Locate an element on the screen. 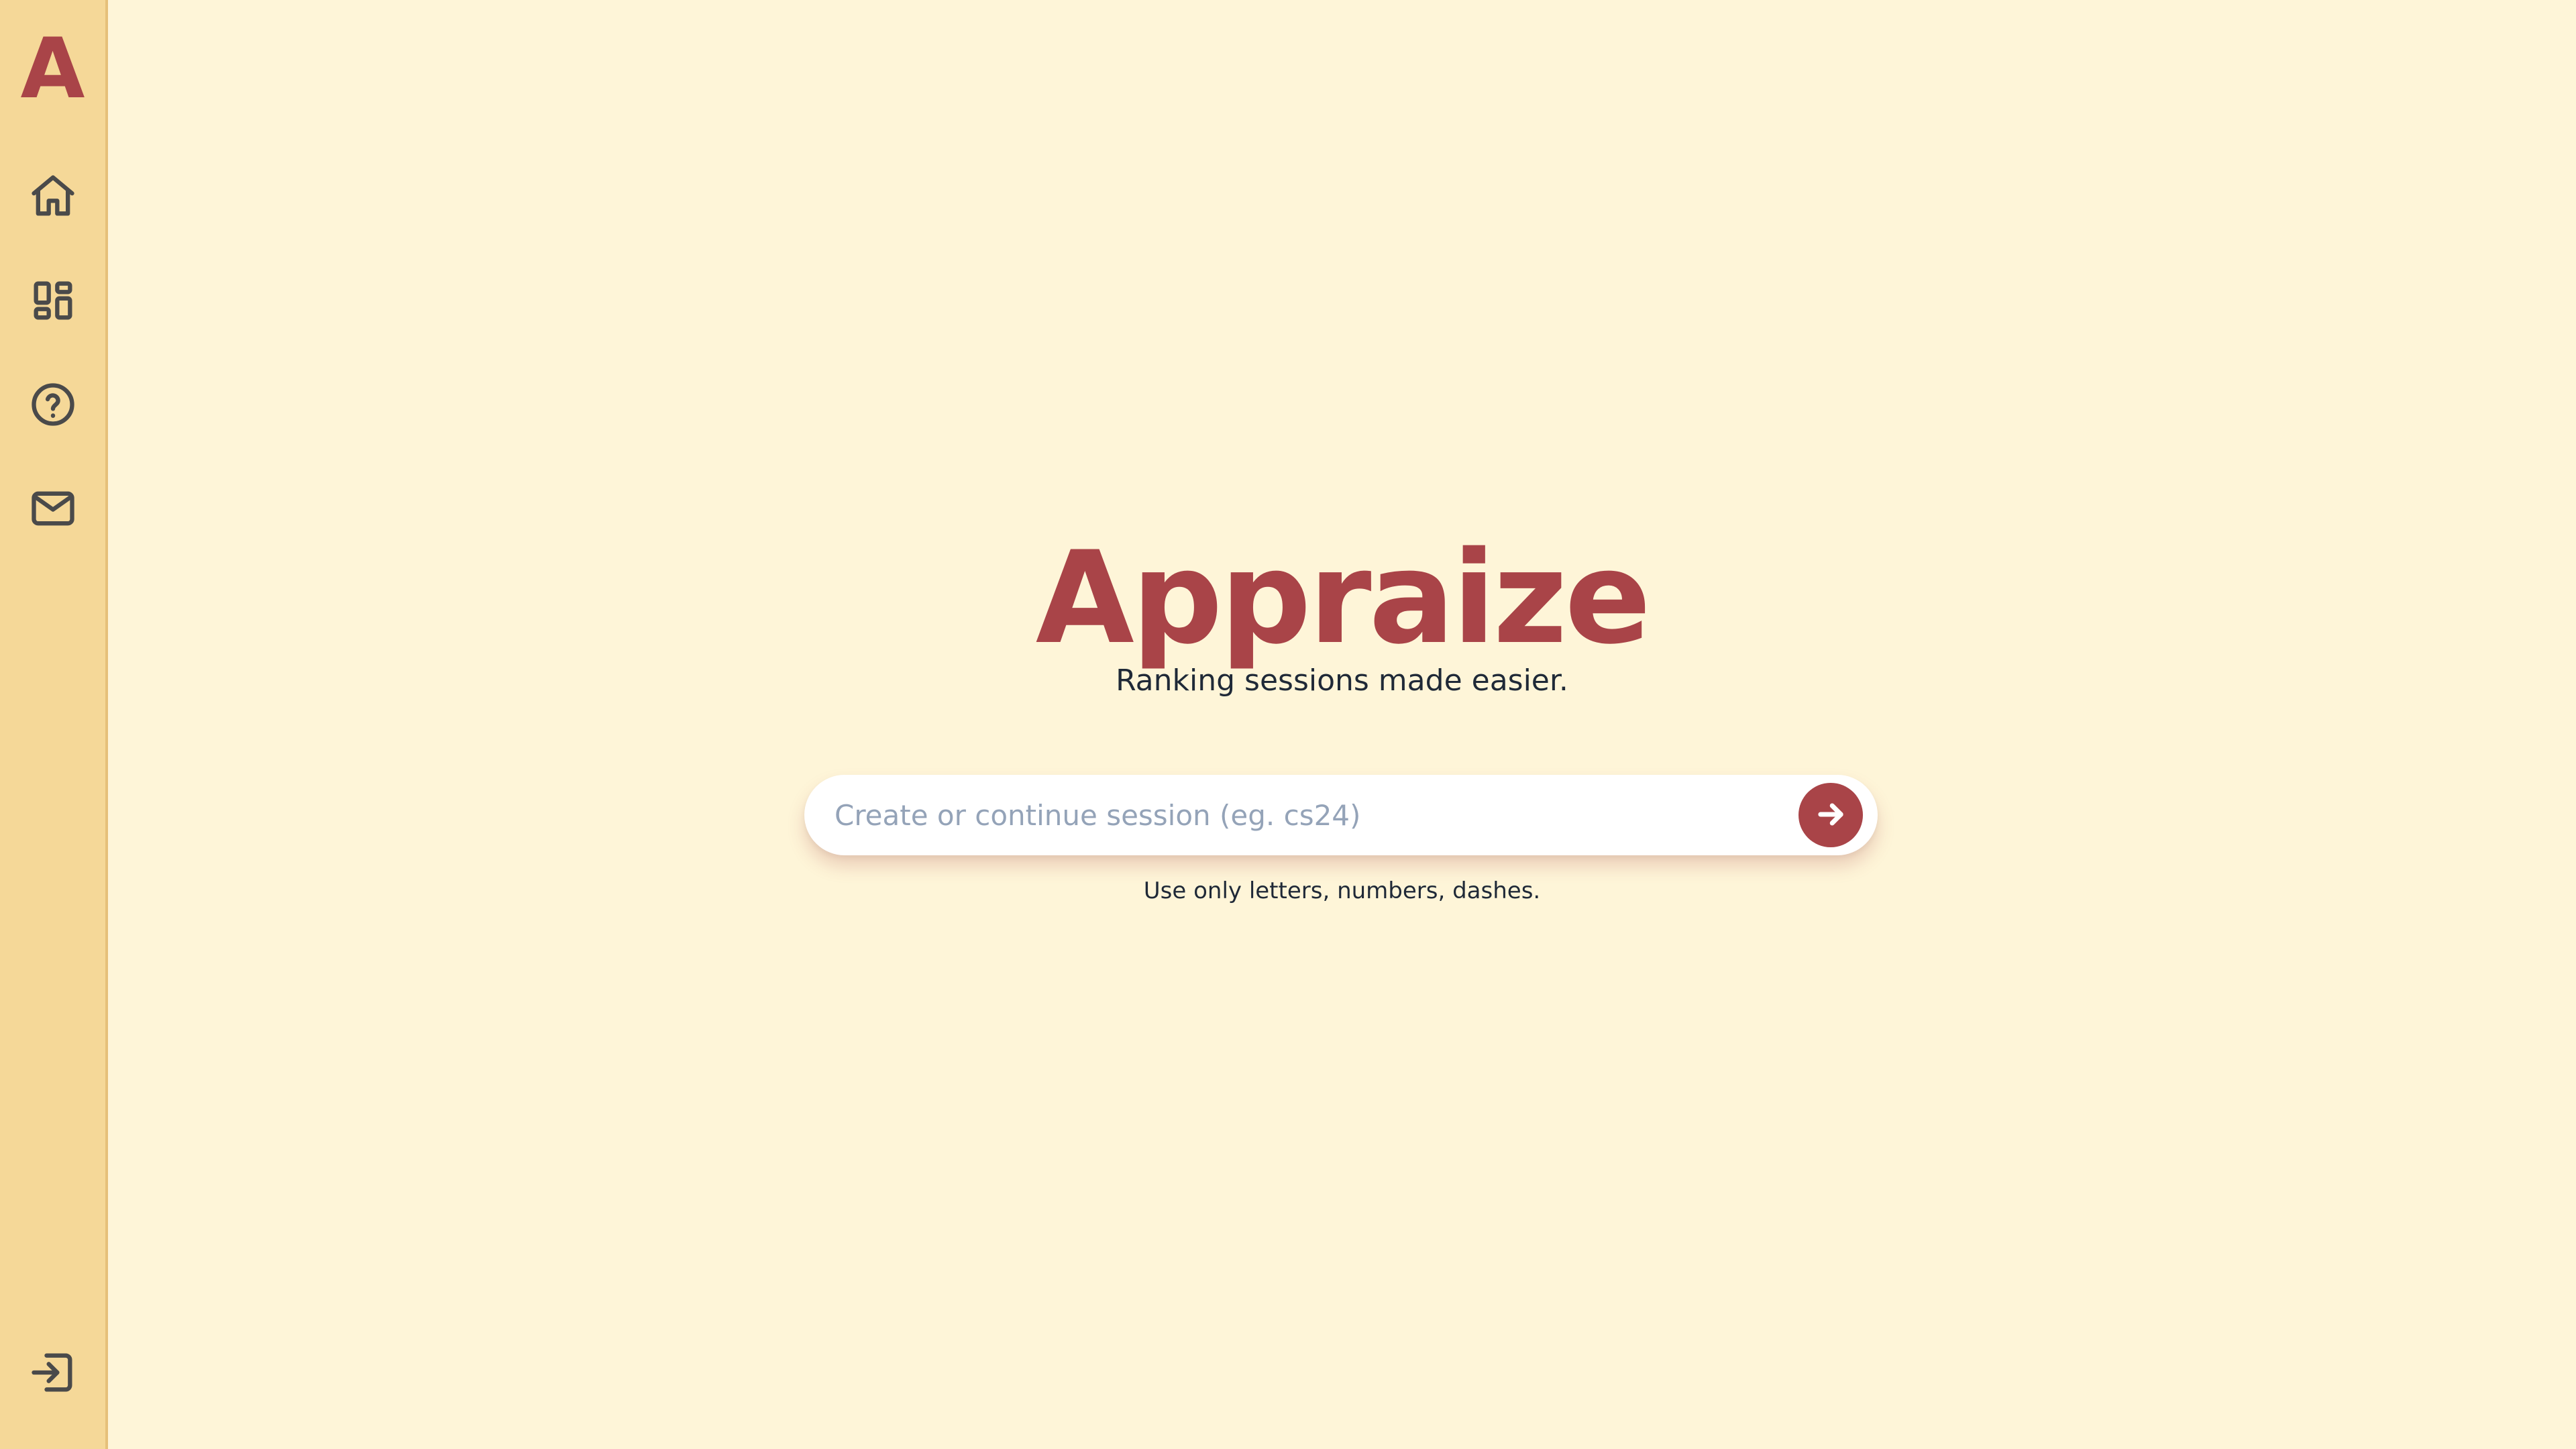 Image resolution: width=2576 pixels, height=1449 pixels. submit-session-button is located at coordinates (1831, 815).